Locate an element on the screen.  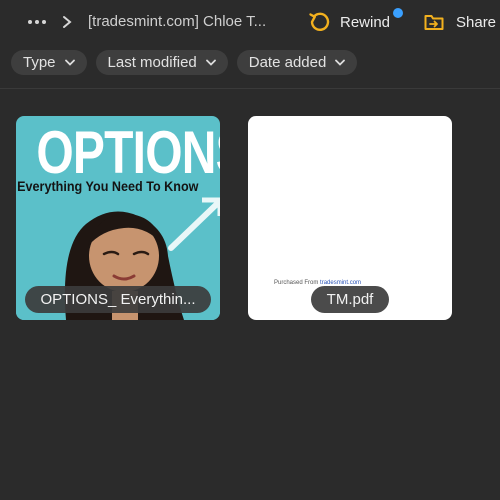
filter-date-added: Date added is located at coordinates (297, 62).